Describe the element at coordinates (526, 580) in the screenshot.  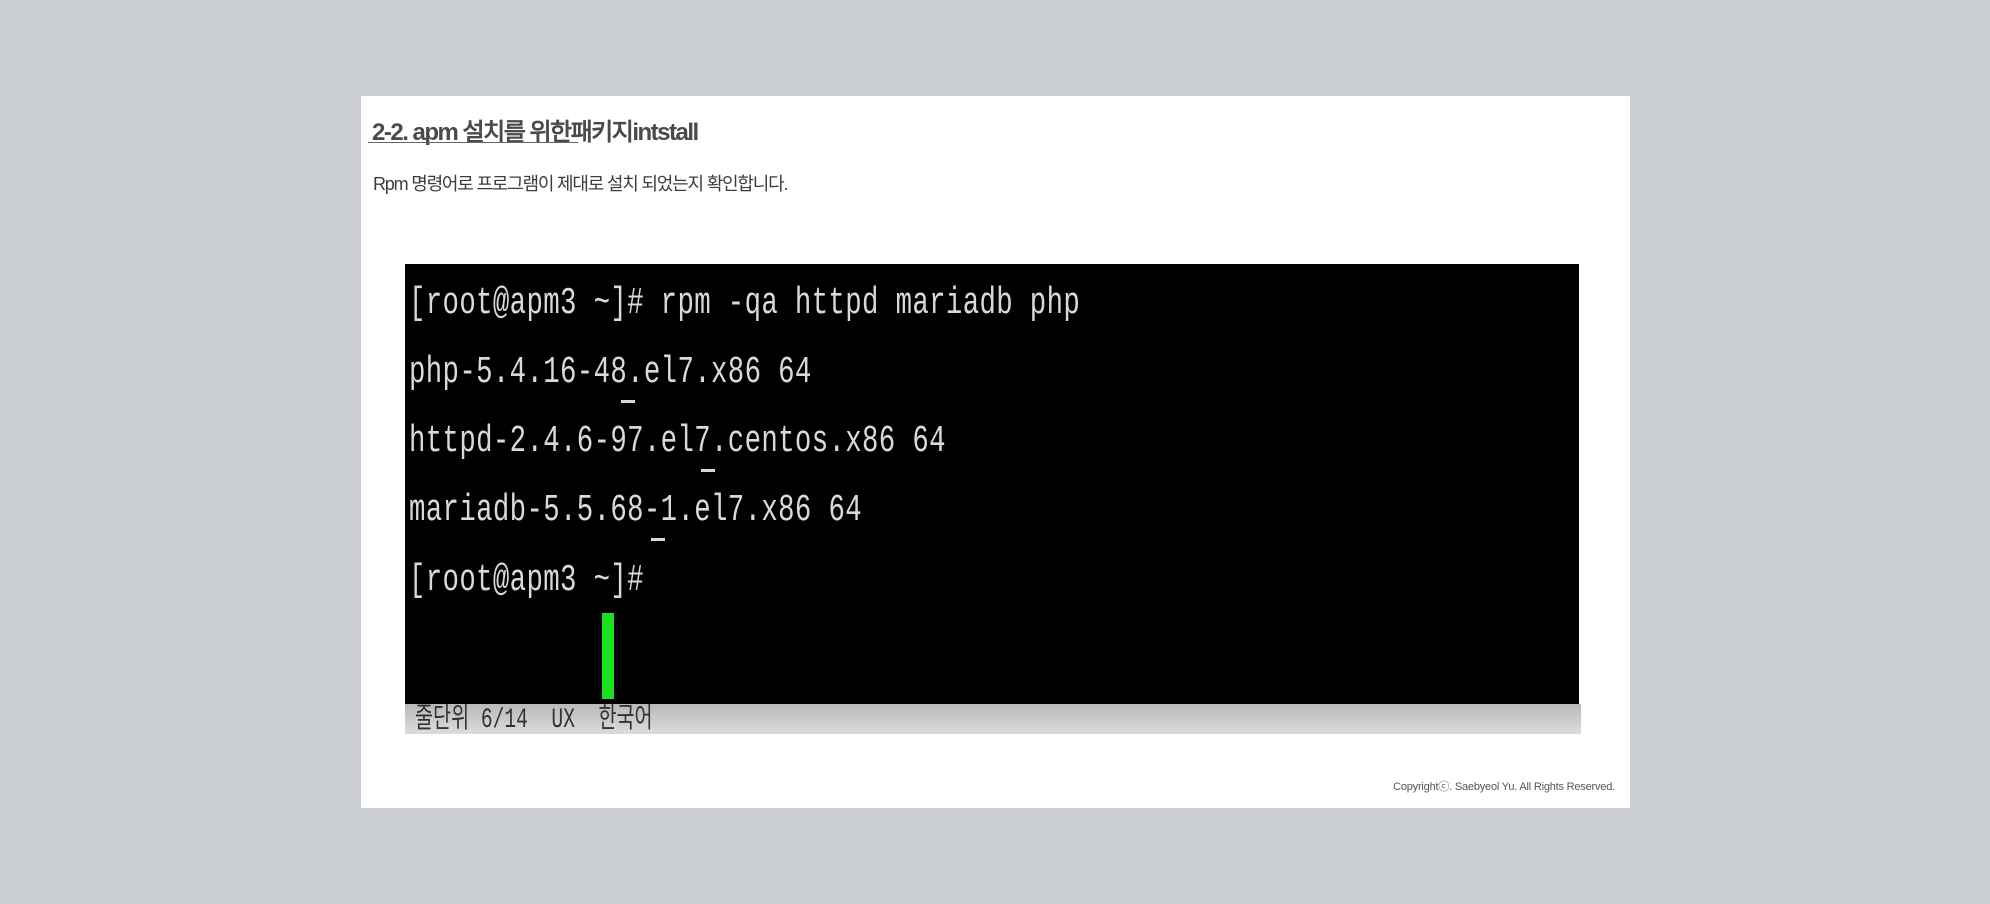
I see `terminal-line-prompt: [root@apm3 ~]#` at that location.